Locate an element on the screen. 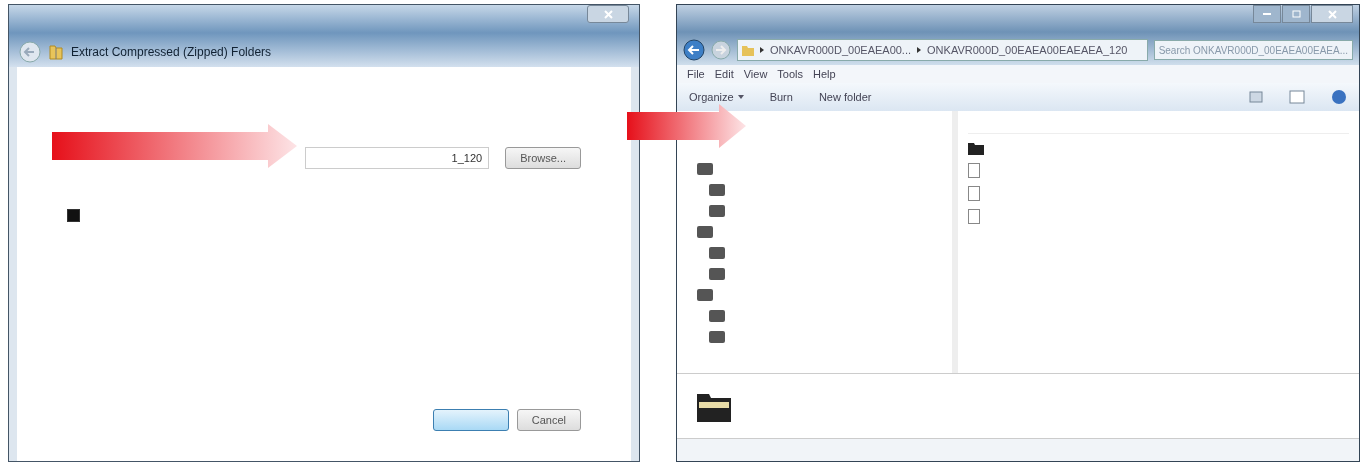 This screenshot has width=1365, height=465. address-bar: ONKAVR000D_00EAEA00... ONKAVR000D_00EAEA00EAEAEA_120 is located at coordinates (942, 50).